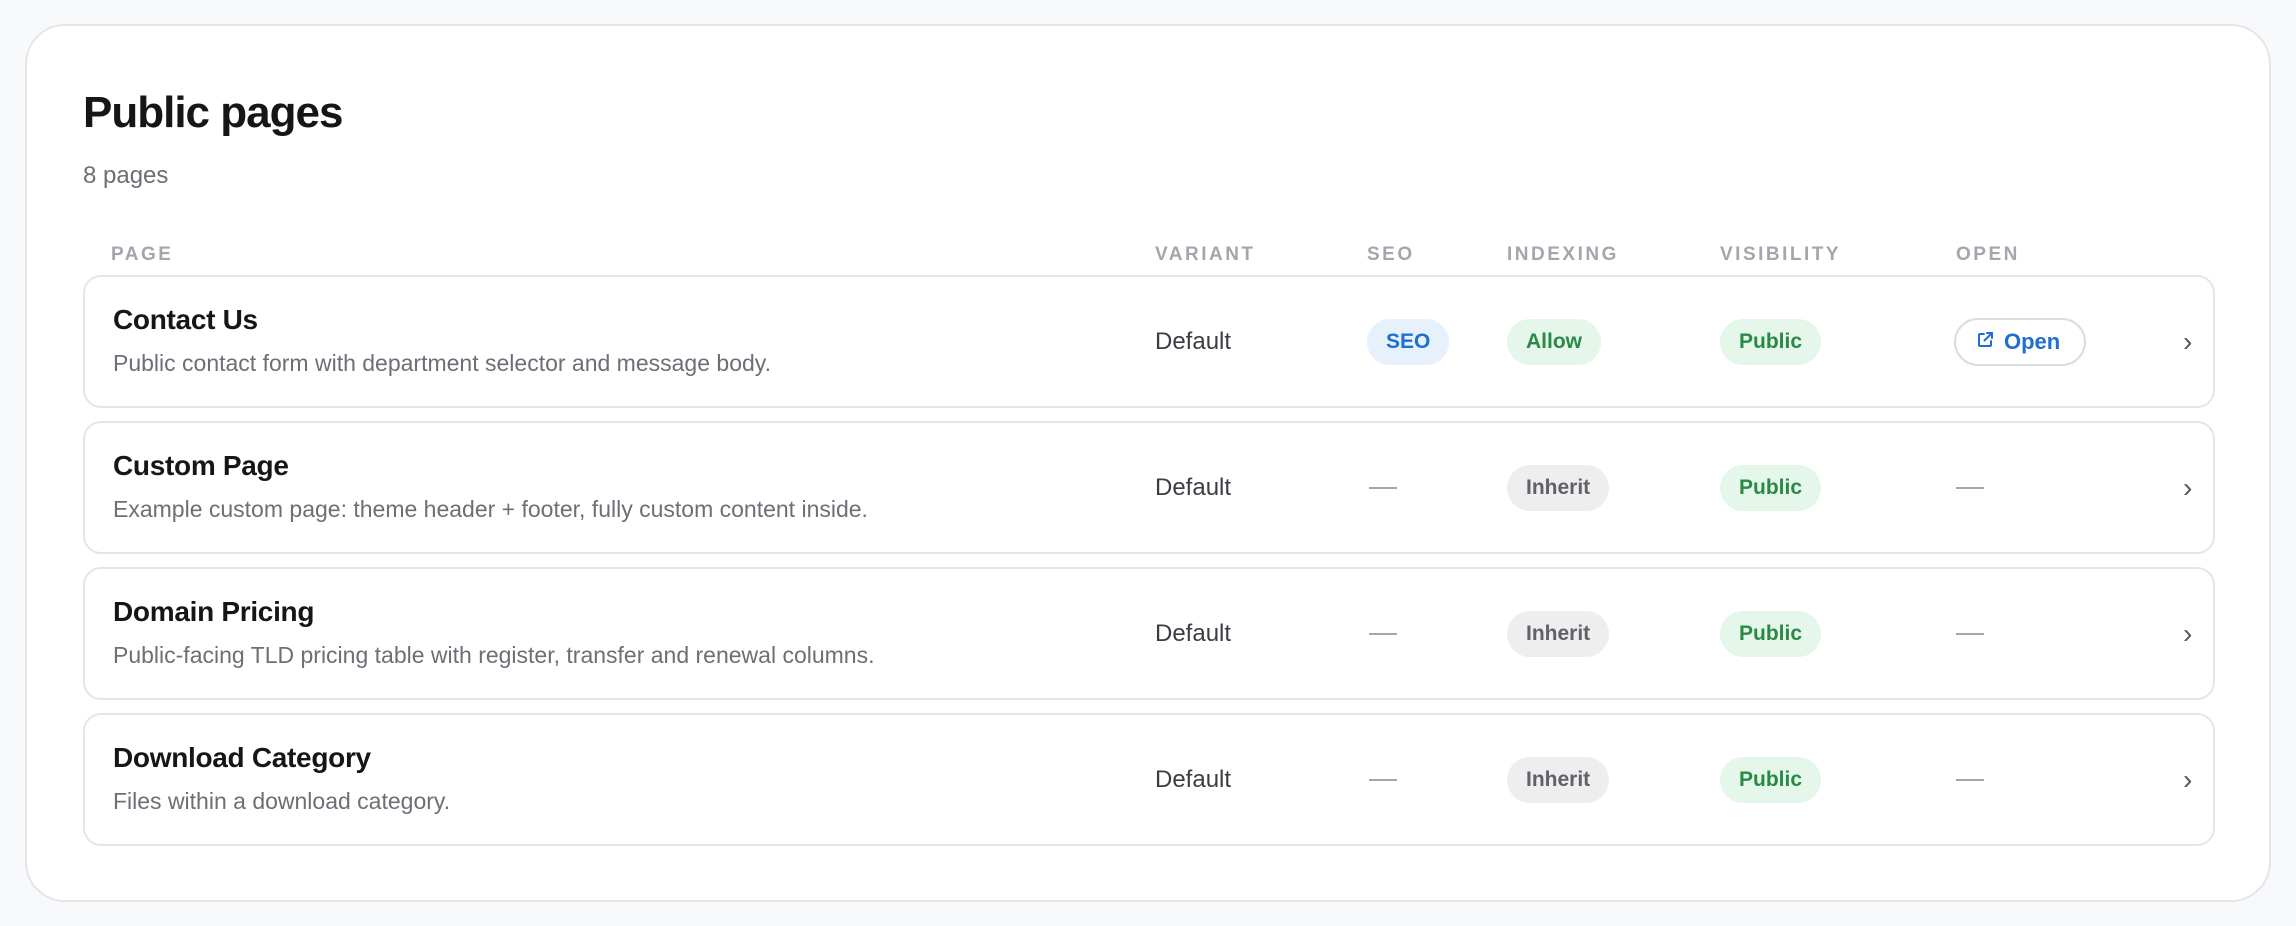  Describe the element at coordinates (201, 465) in the screenshot. I see `row-title: Custom Page` at that location.